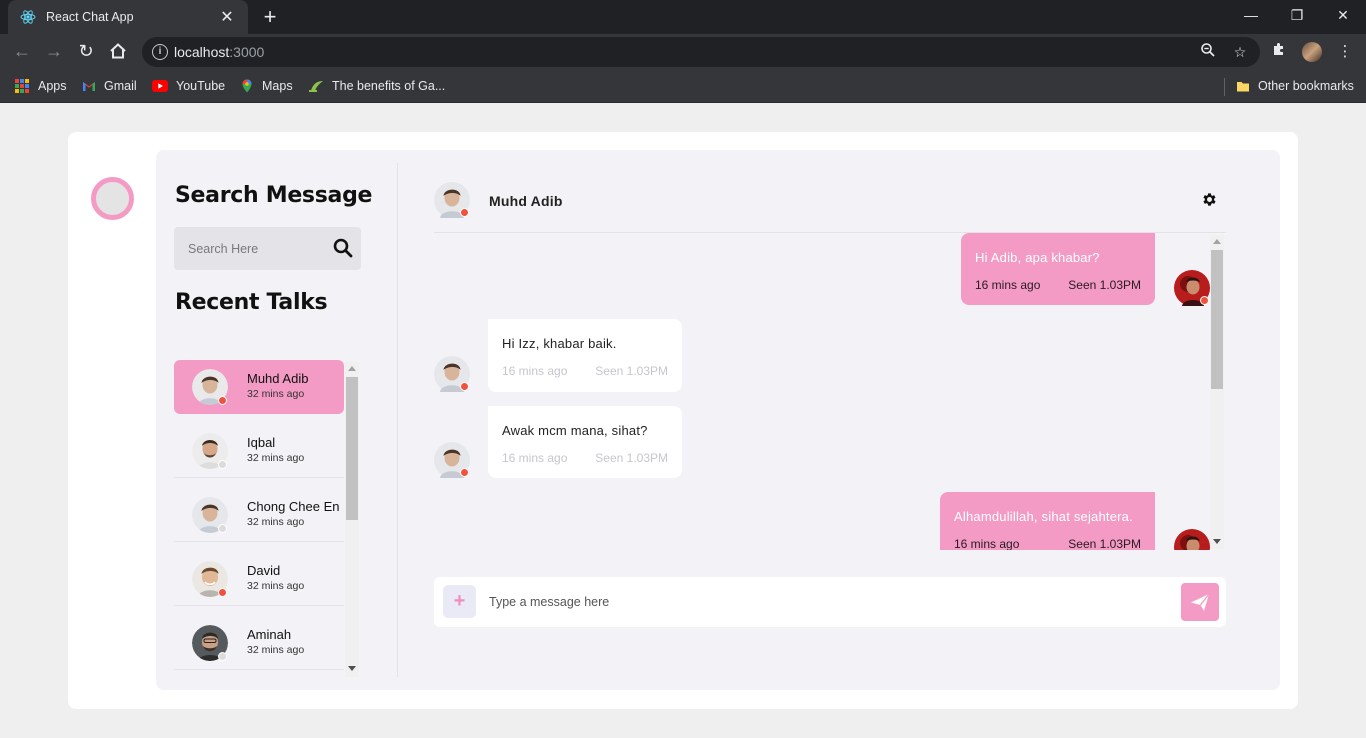 The image size is (1366, 738). I want to click on profile-avatar, so click(1312, 52).